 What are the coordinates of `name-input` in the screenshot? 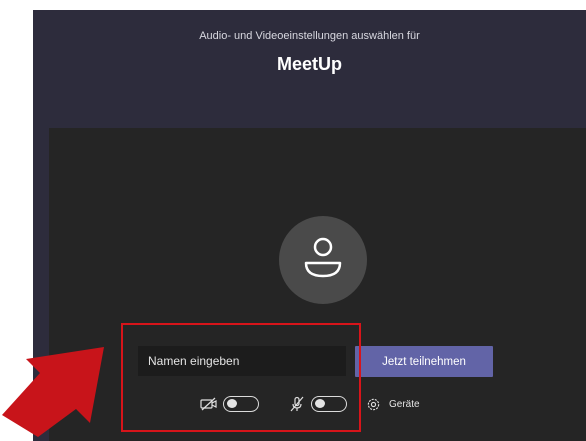 It's located at (242, 361).